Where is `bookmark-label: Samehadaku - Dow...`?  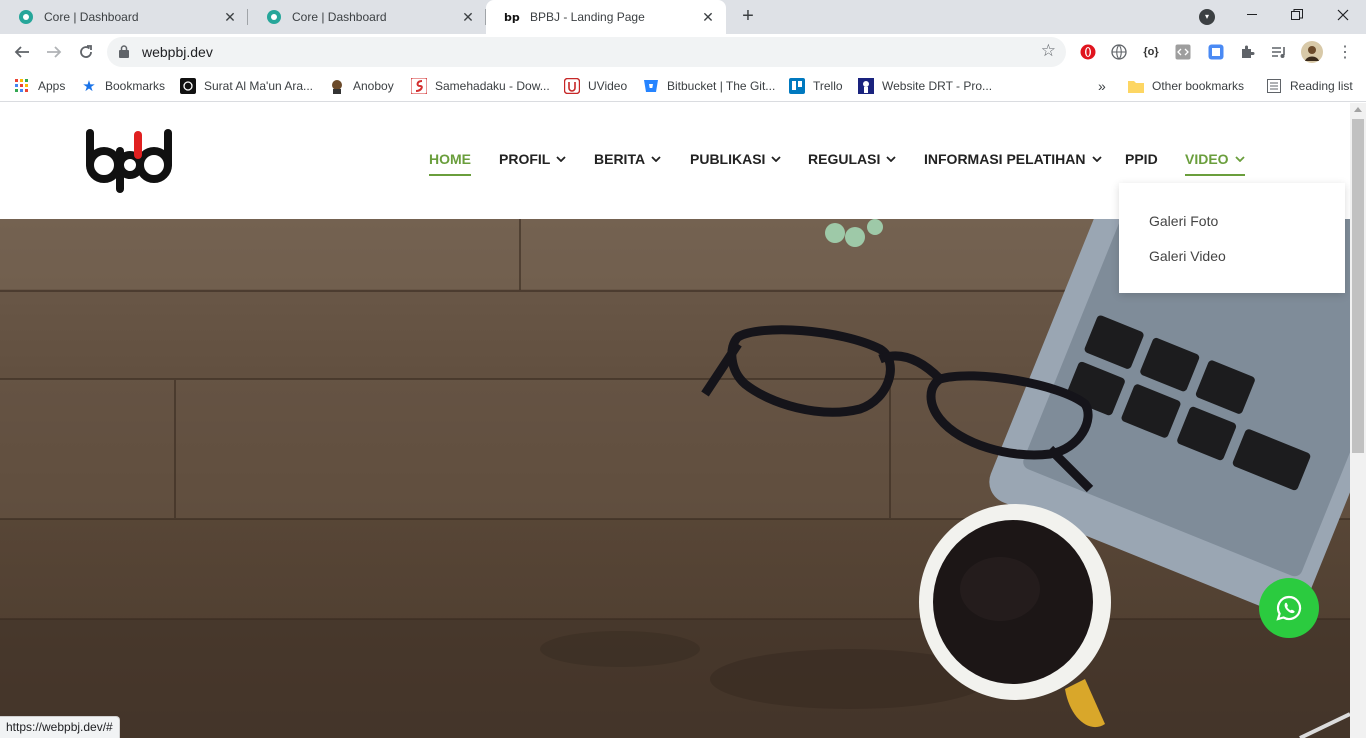 bookmark-label: Samehadaku - Dow... is located at coordinates (492, 86).